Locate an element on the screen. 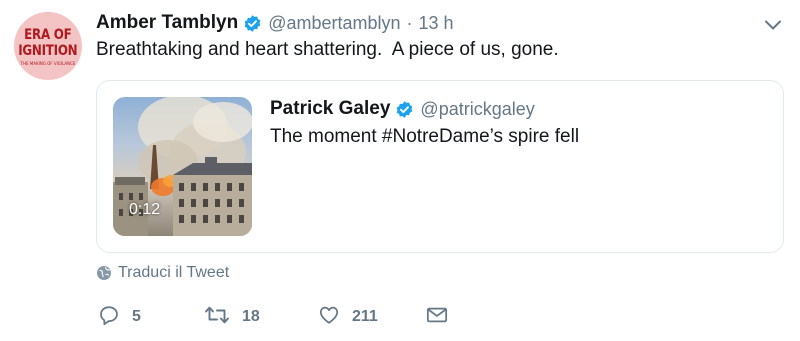 Image resolution: width=800 pixels, height=341 pixels. like-button: 211 is located at coordinates (348, 317).